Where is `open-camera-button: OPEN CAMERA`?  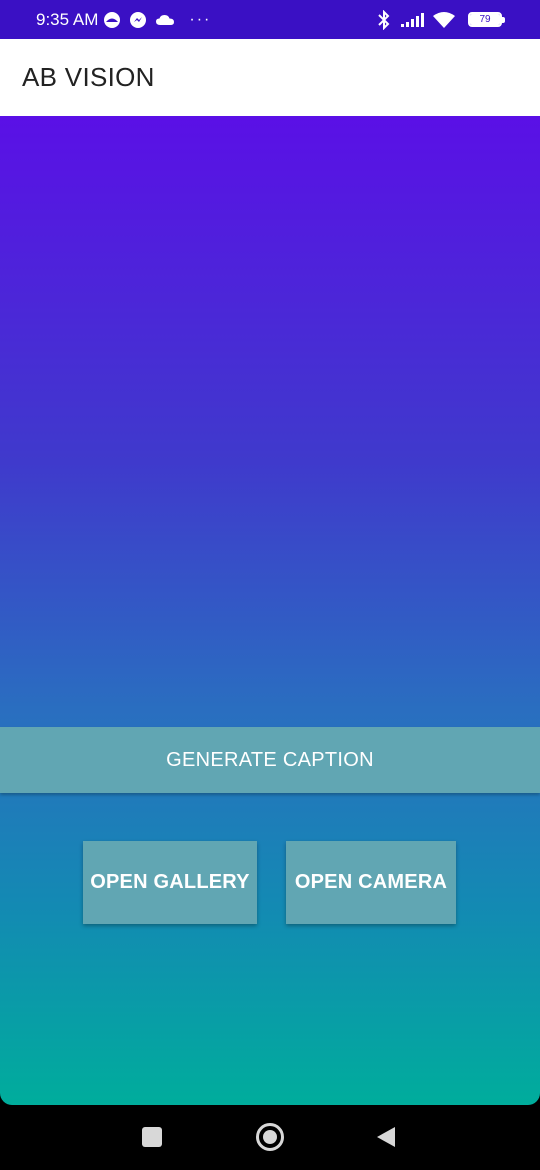
open-camera-button: OPEN CAMERA is located at coordinates (371, 882).